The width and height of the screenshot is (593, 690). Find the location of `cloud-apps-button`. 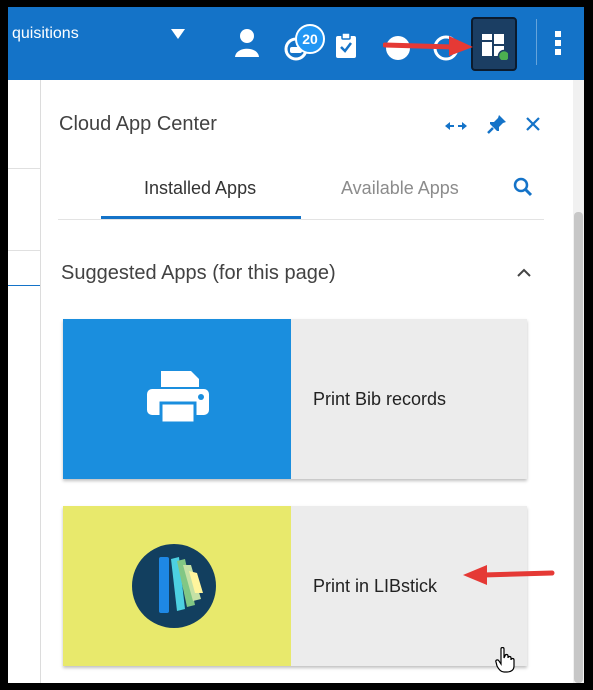

cloud-apps-button is located at coordinates (494, 44).